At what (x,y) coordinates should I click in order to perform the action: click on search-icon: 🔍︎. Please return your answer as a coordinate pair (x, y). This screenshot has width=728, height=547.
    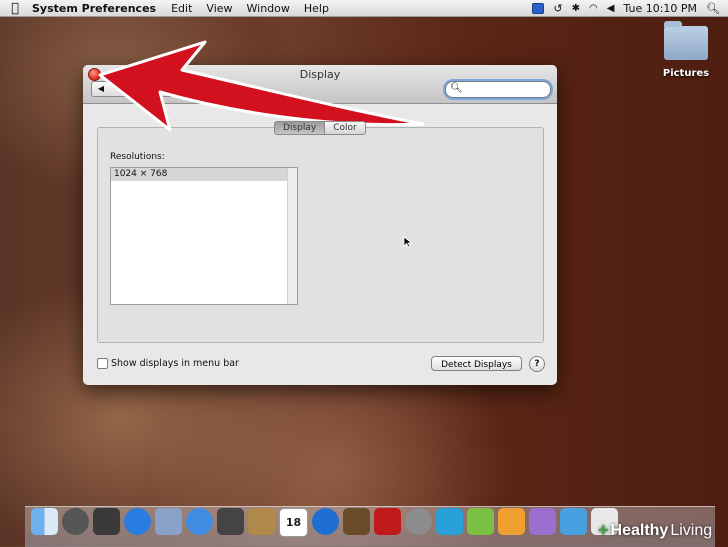
    Looking at the image, I should click on (456, 88).